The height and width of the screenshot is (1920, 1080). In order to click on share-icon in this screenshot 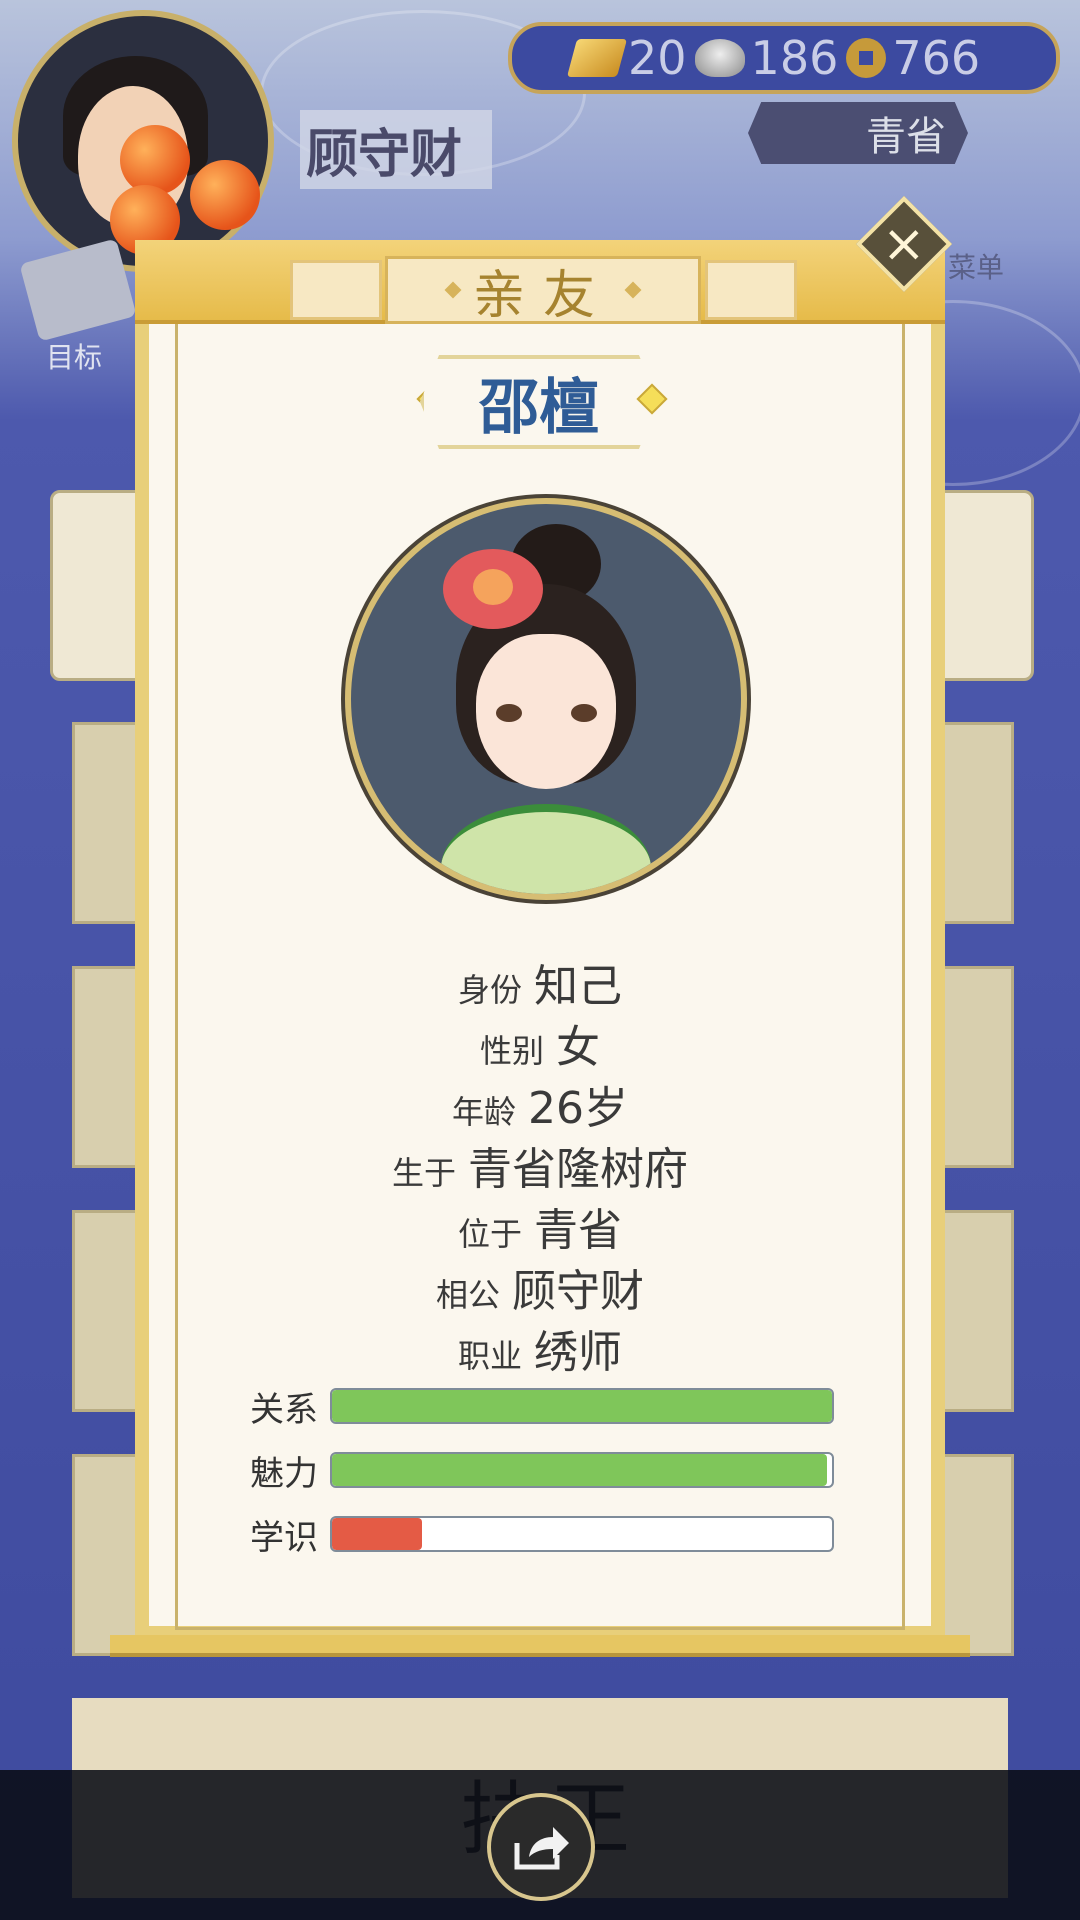, I will do `click(541, 1848)`.